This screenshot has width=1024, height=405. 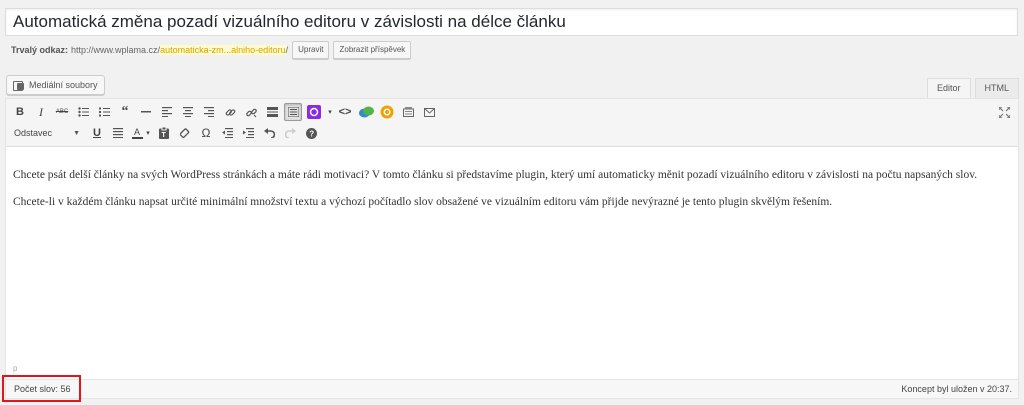 What do you see at coordinates (20, 112) in the screenshot?
I see `bold-icon: B` at bounding box center [20, 112].